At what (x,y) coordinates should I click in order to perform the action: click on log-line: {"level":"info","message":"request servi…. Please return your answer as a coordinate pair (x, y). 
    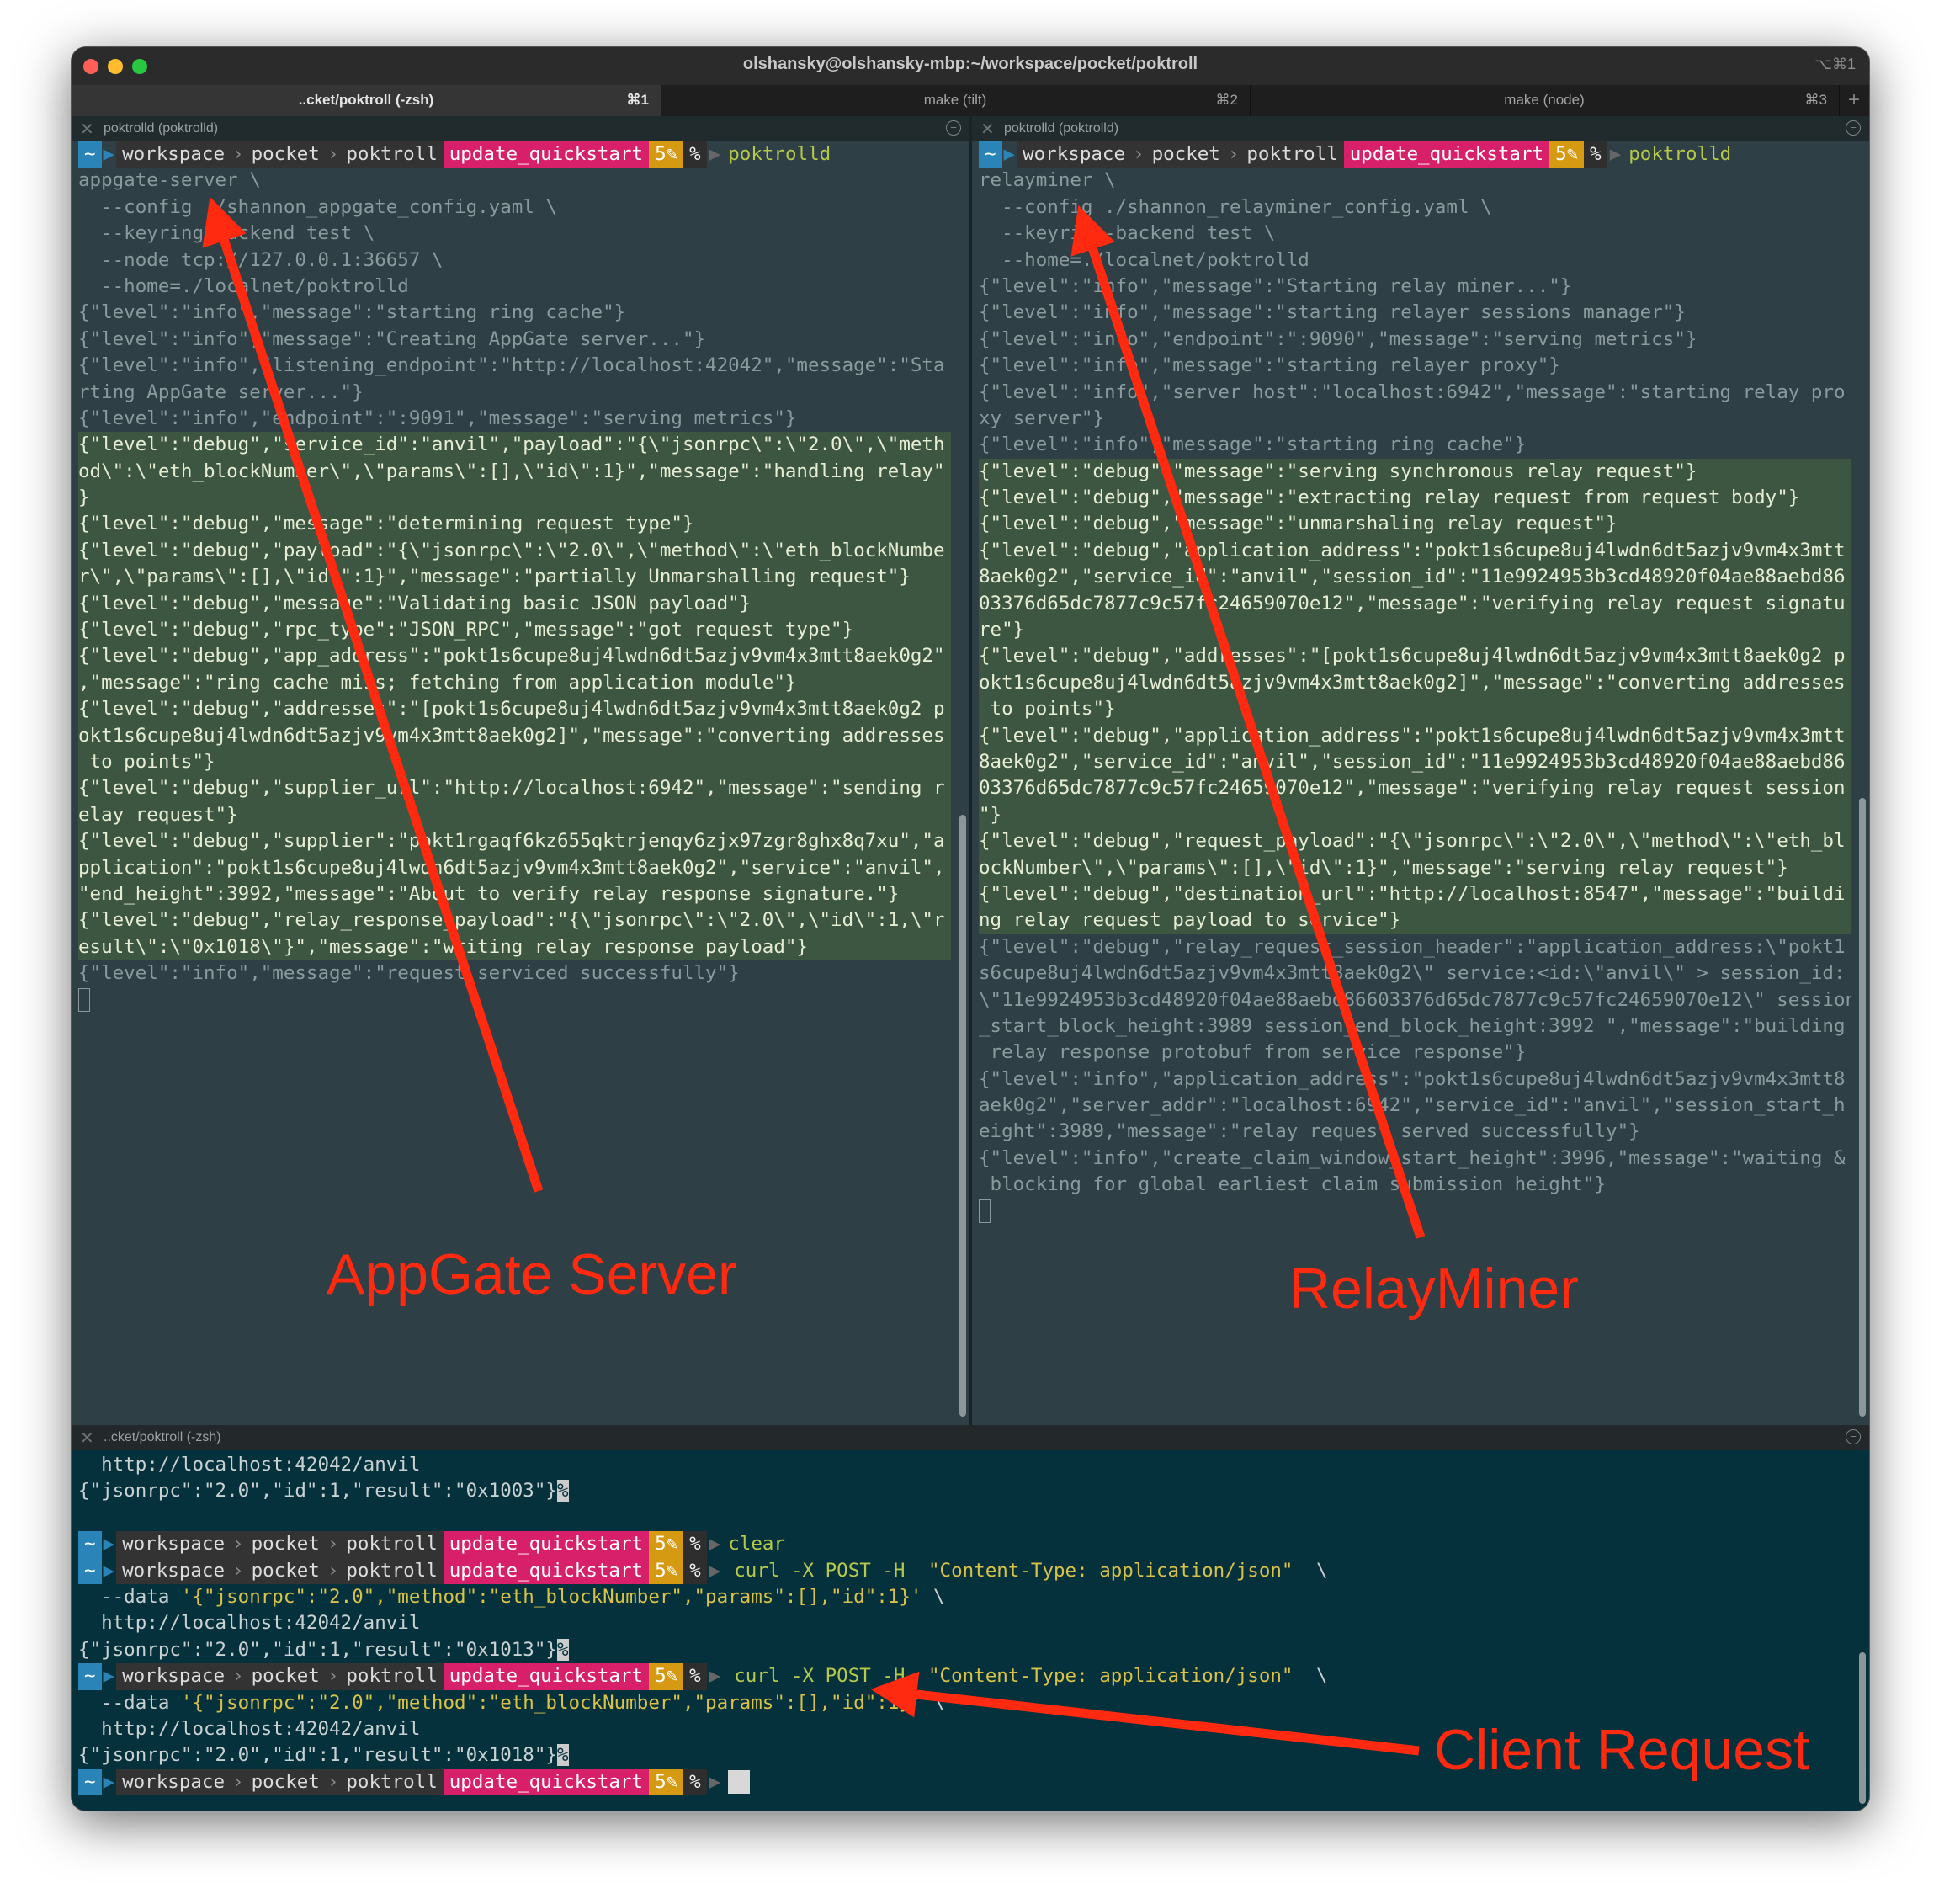
    Looking at the image, I should click on (409, 973).